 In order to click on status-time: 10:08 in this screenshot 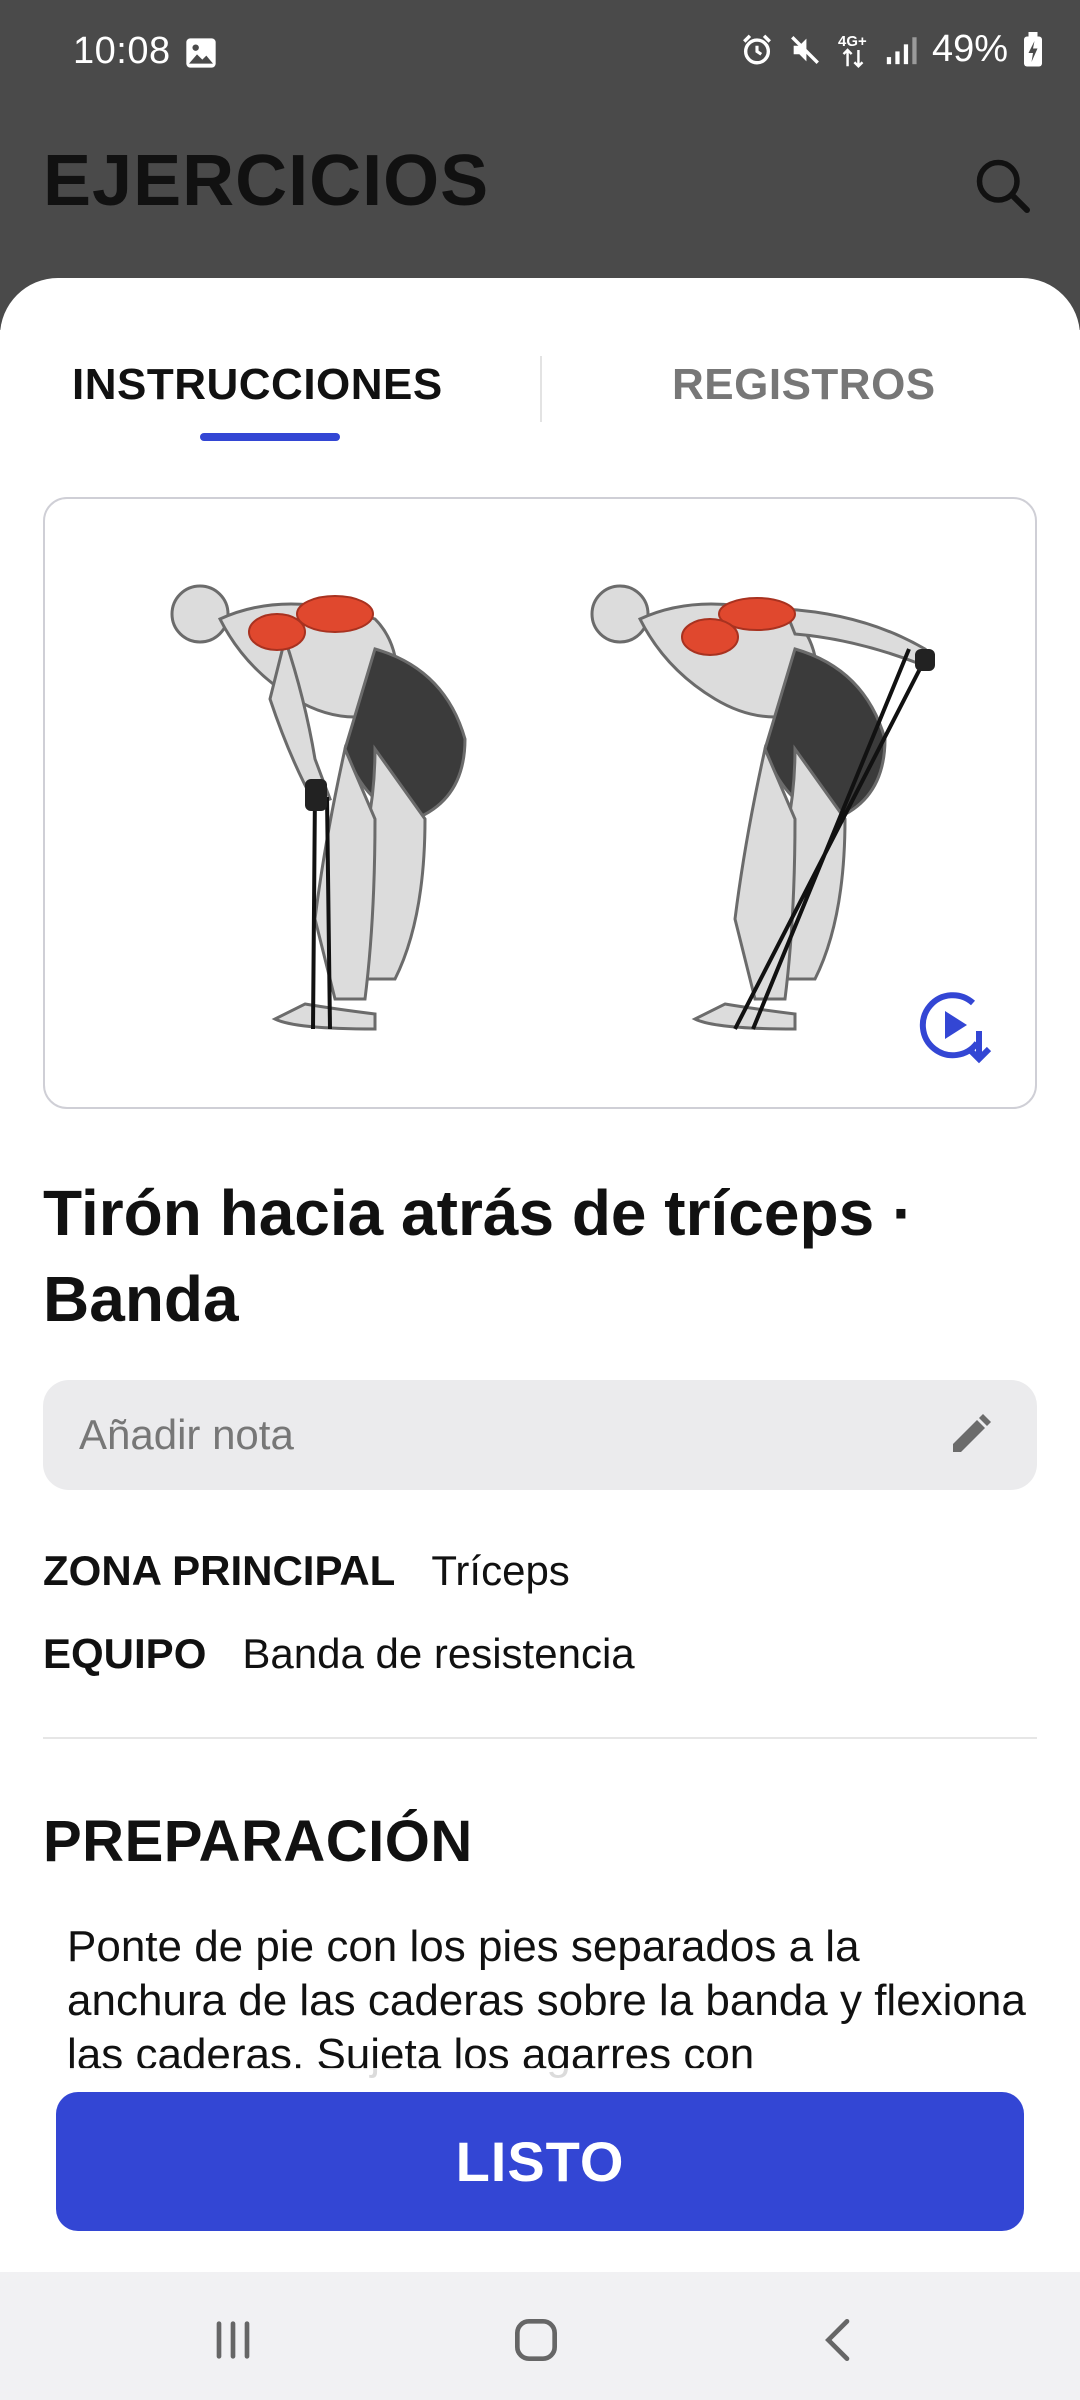, I will do `click(122, 51)`.